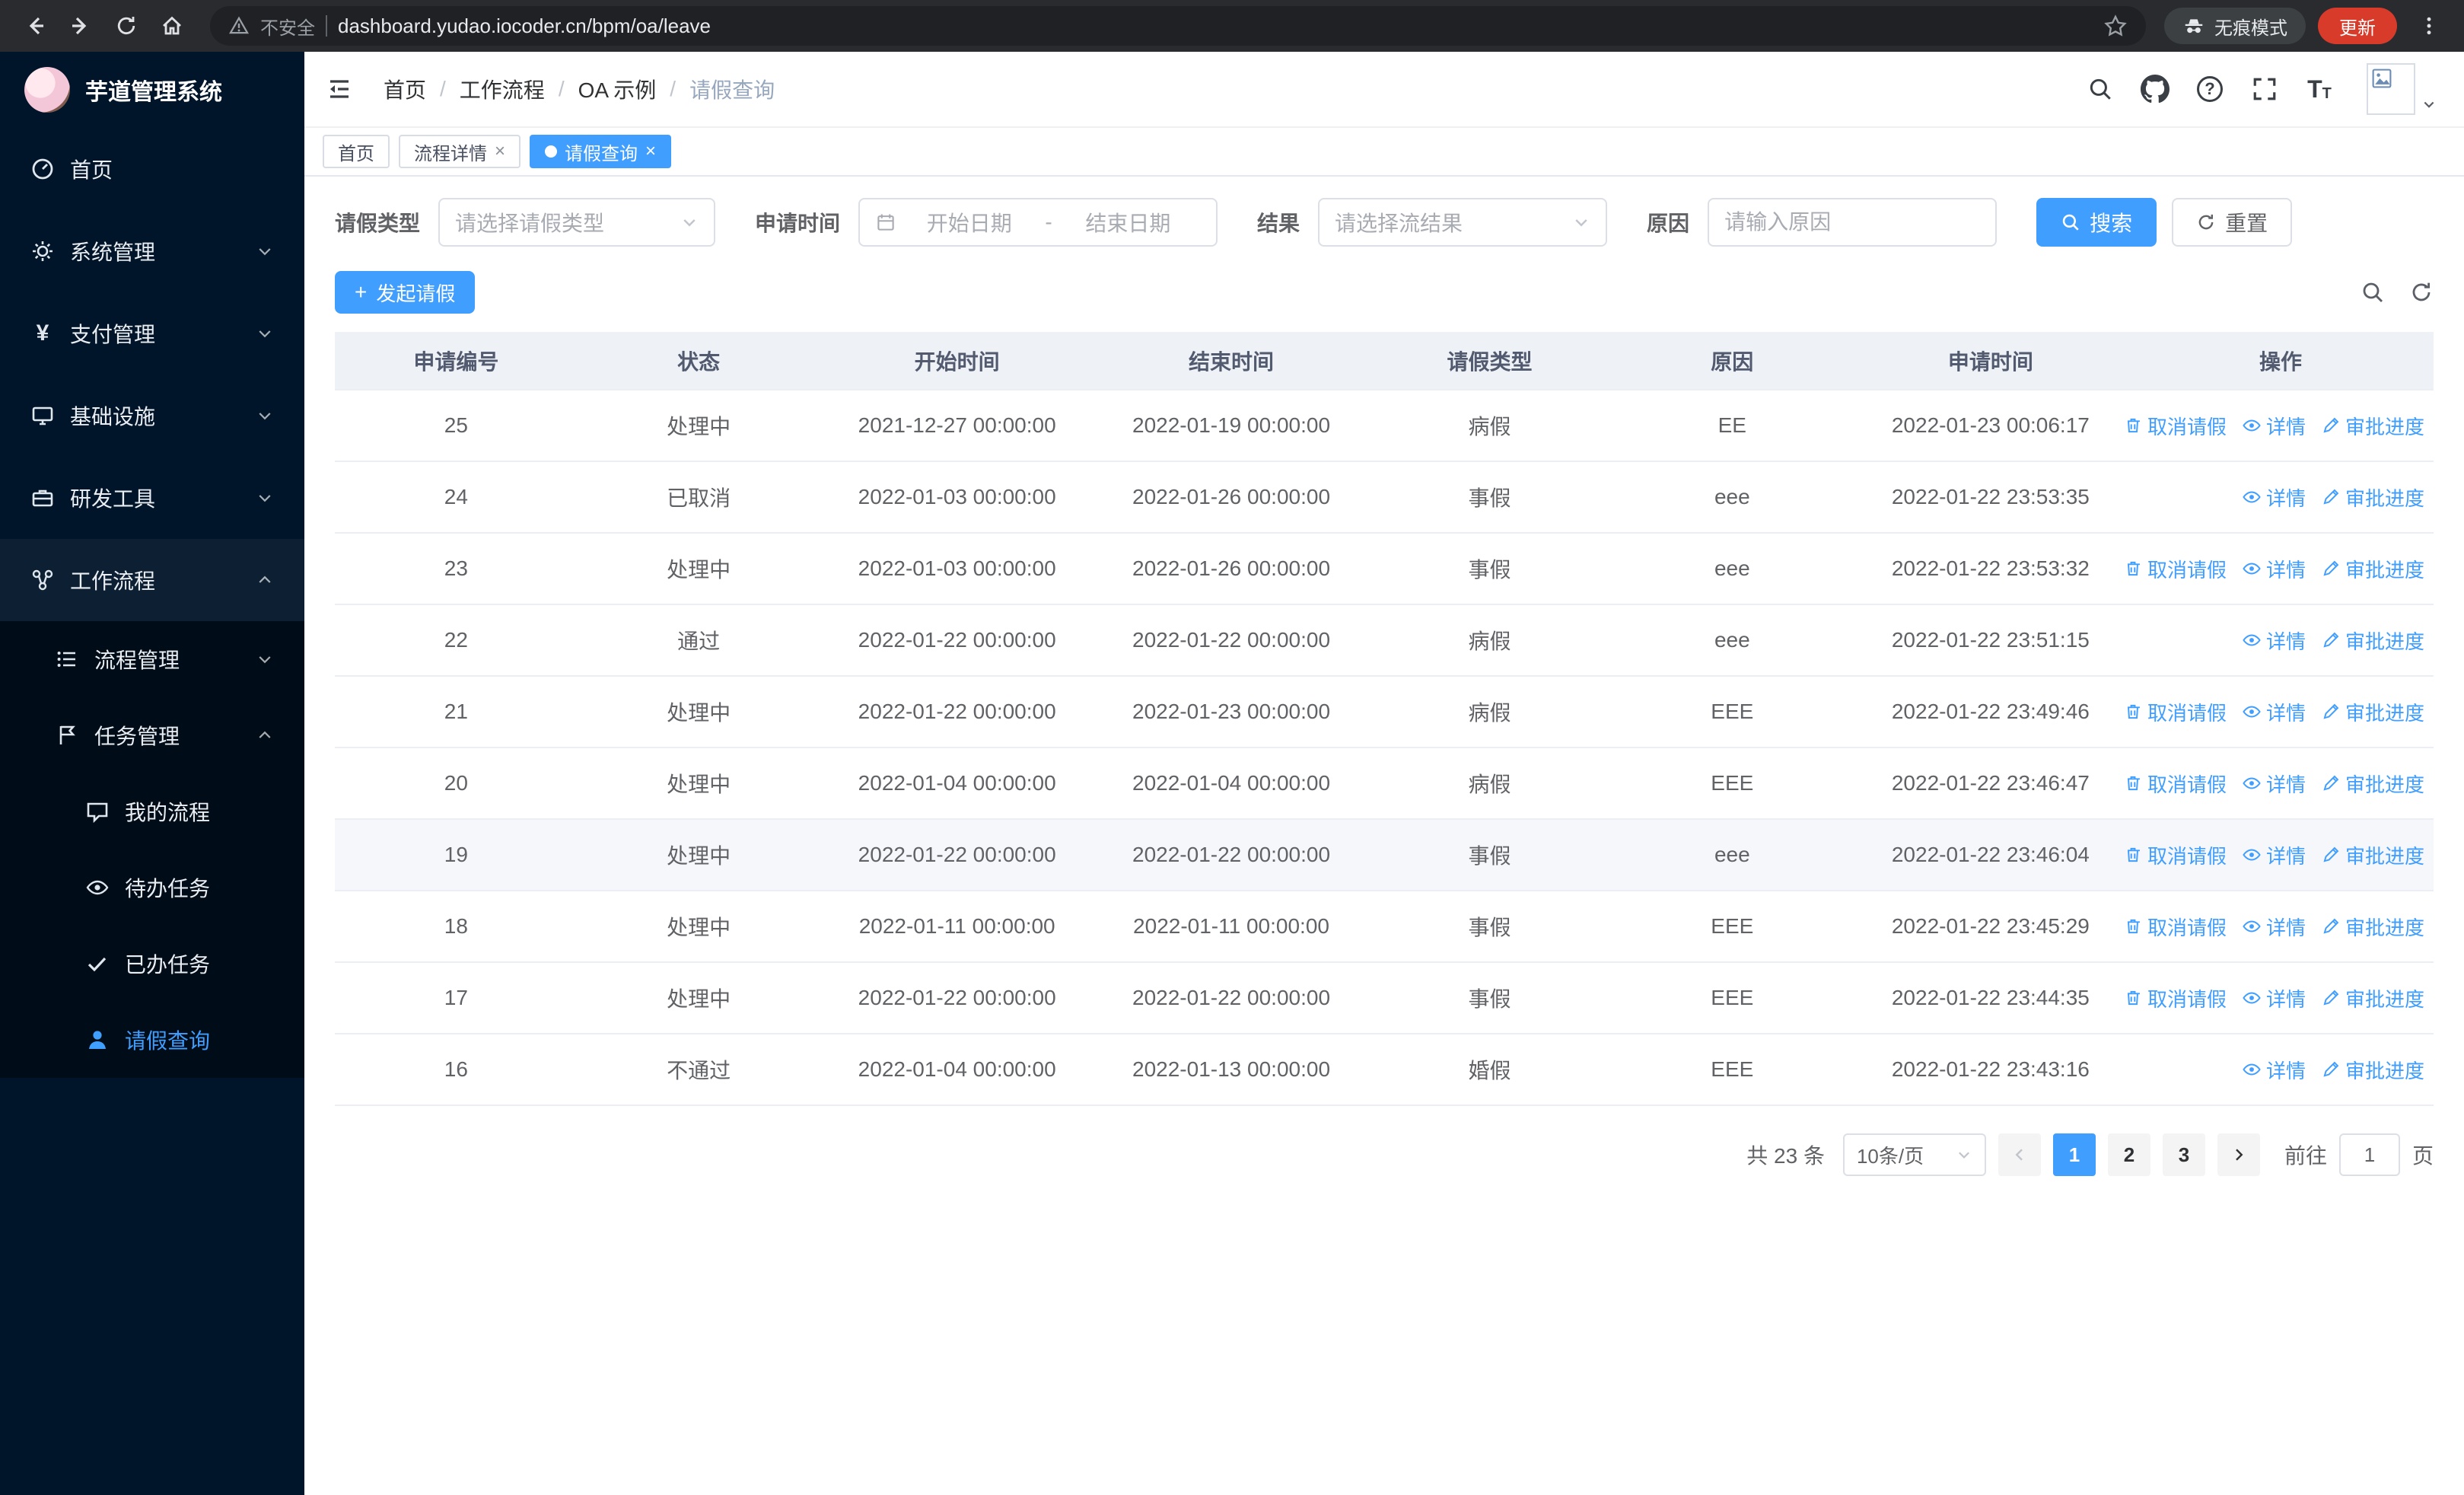 The height and width of the screenshot is (1495, 2464). What do you see at coordinates (356, 151) in the screenshot?
I see `tab-home: 首页` at bounding box center [356, 151].